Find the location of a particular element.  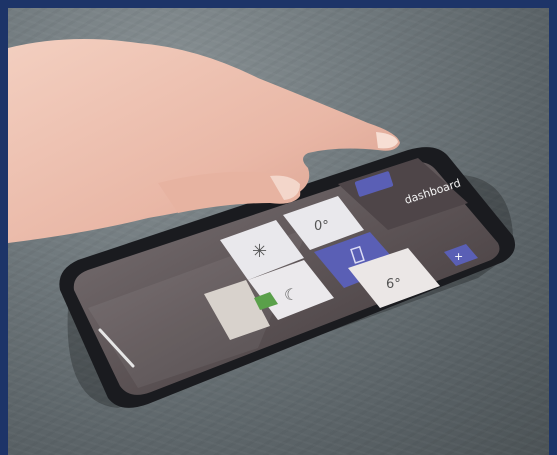

asterisk-icon: ✳ is located at coordinates (259, 251).